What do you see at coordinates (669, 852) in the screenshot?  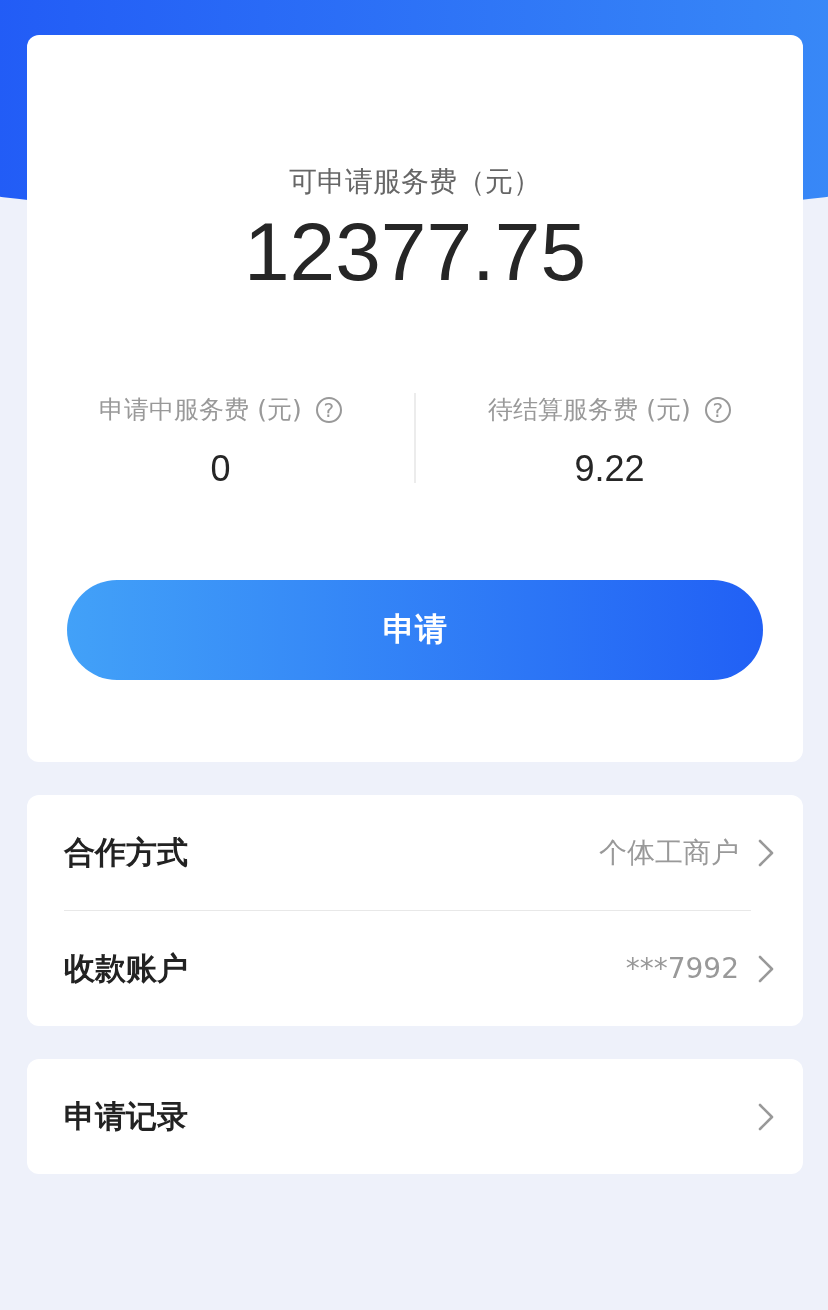 I see `setting-value: 个体工商户` at bounding box center [669, 852].